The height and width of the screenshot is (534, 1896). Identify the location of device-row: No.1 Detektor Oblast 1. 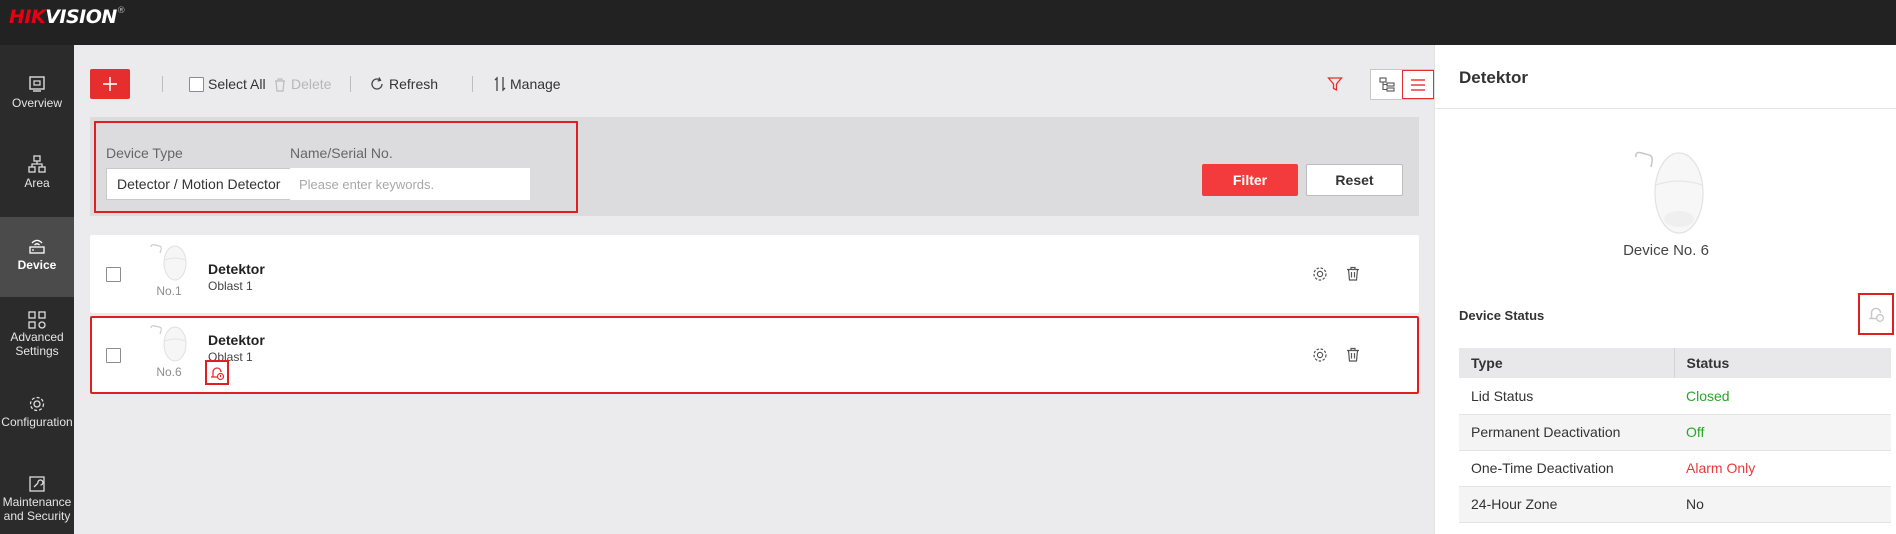
(754, 274).